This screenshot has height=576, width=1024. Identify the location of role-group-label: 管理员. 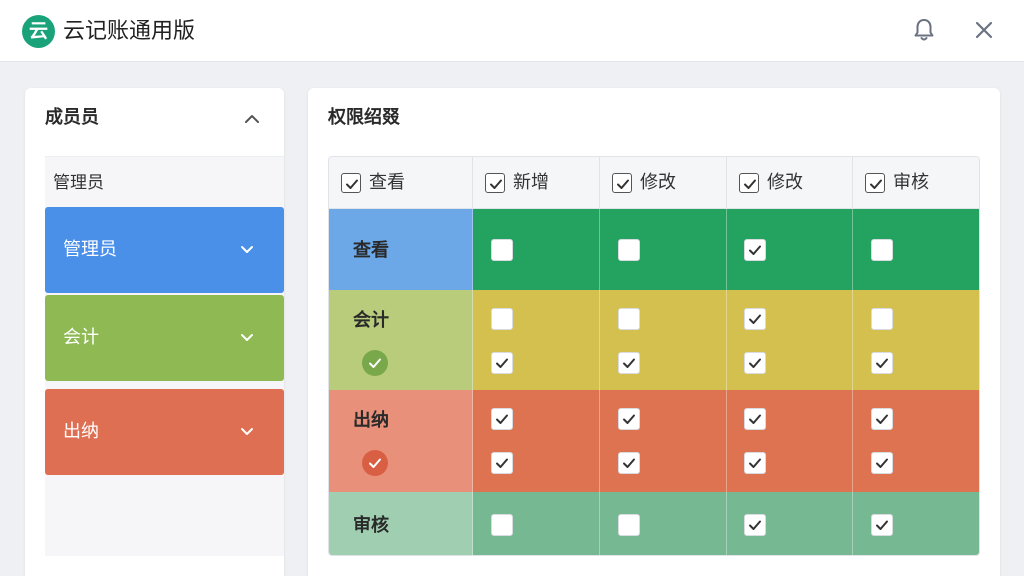
(78, 183).